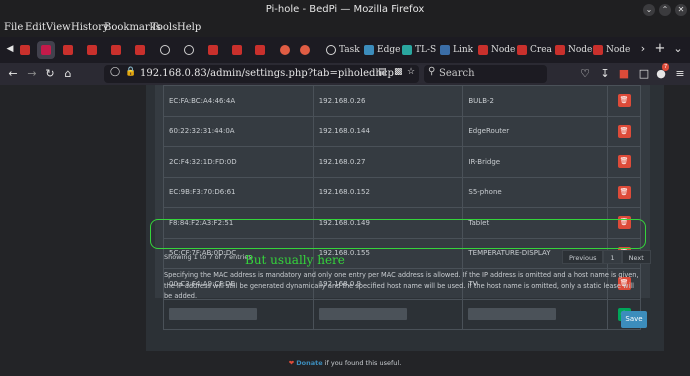  I want to click on annotation-highlight-box, so click(398, 234).